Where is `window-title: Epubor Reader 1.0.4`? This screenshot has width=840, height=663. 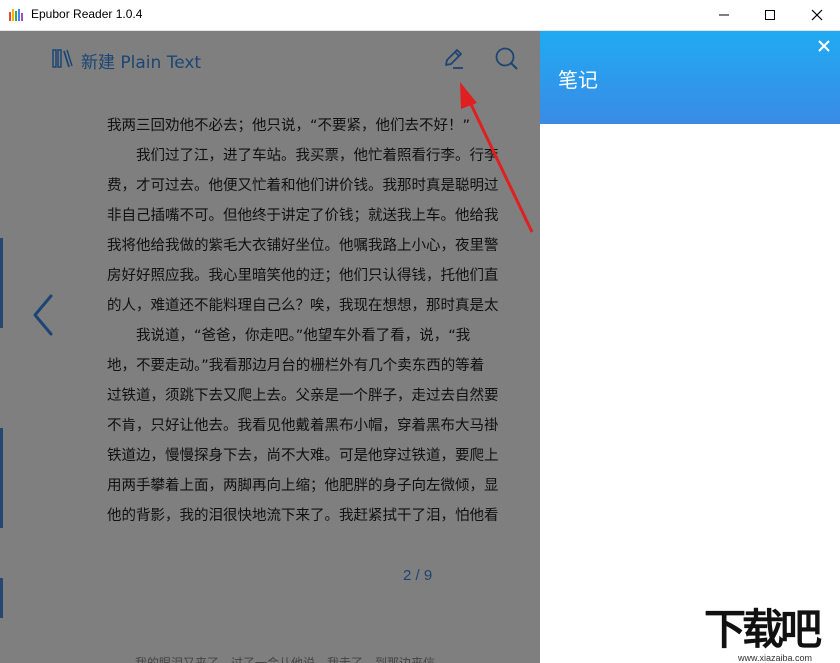
window-title: Epubor Reader 1.0.4 is located at coordinates (87, 14).